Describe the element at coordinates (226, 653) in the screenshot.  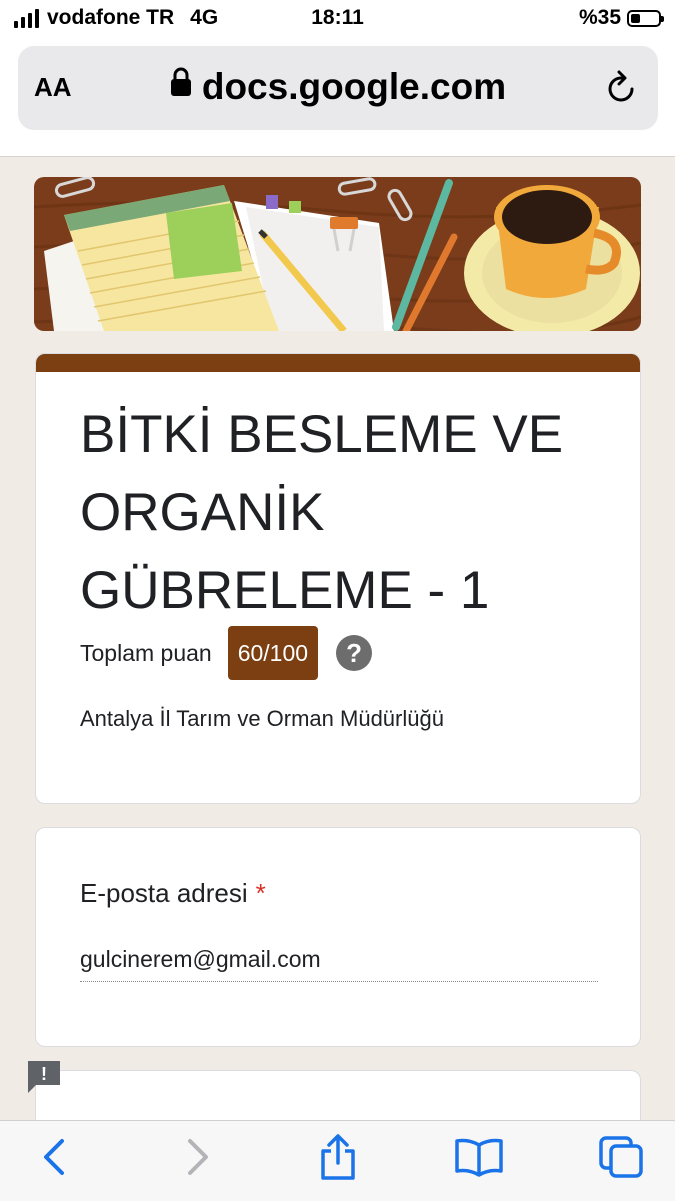
I see `score-row: Toplam puan 60/100 ?` at that location.